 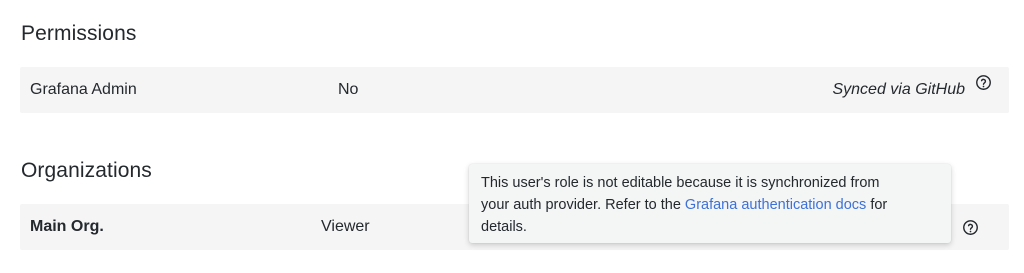 What do you see at coordinates (348, 89) in the screenshot?
I see `permission-value: No` at bounding box center [348, 89].